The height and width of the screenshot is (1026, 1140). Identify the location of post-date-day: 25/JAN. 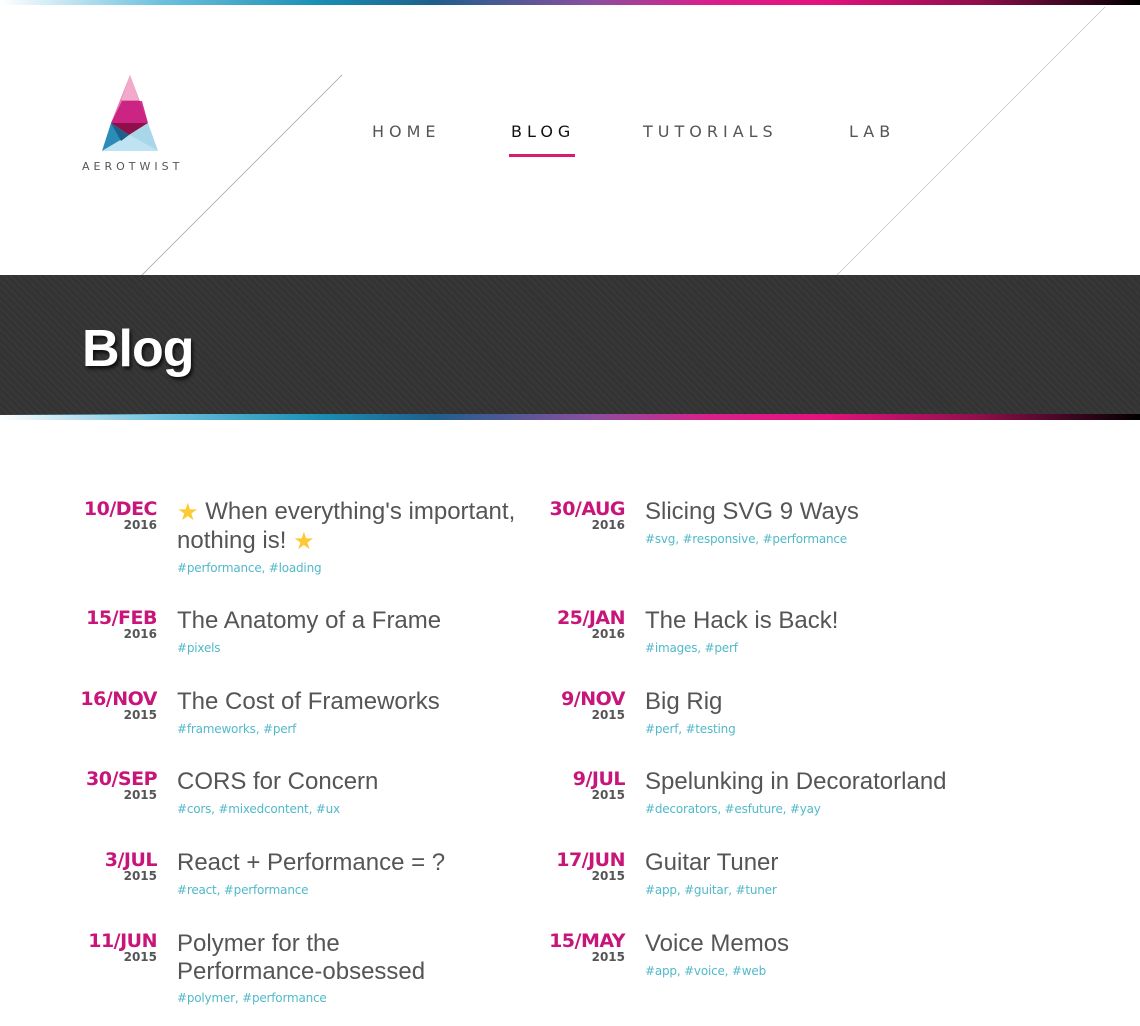
(591, 618).